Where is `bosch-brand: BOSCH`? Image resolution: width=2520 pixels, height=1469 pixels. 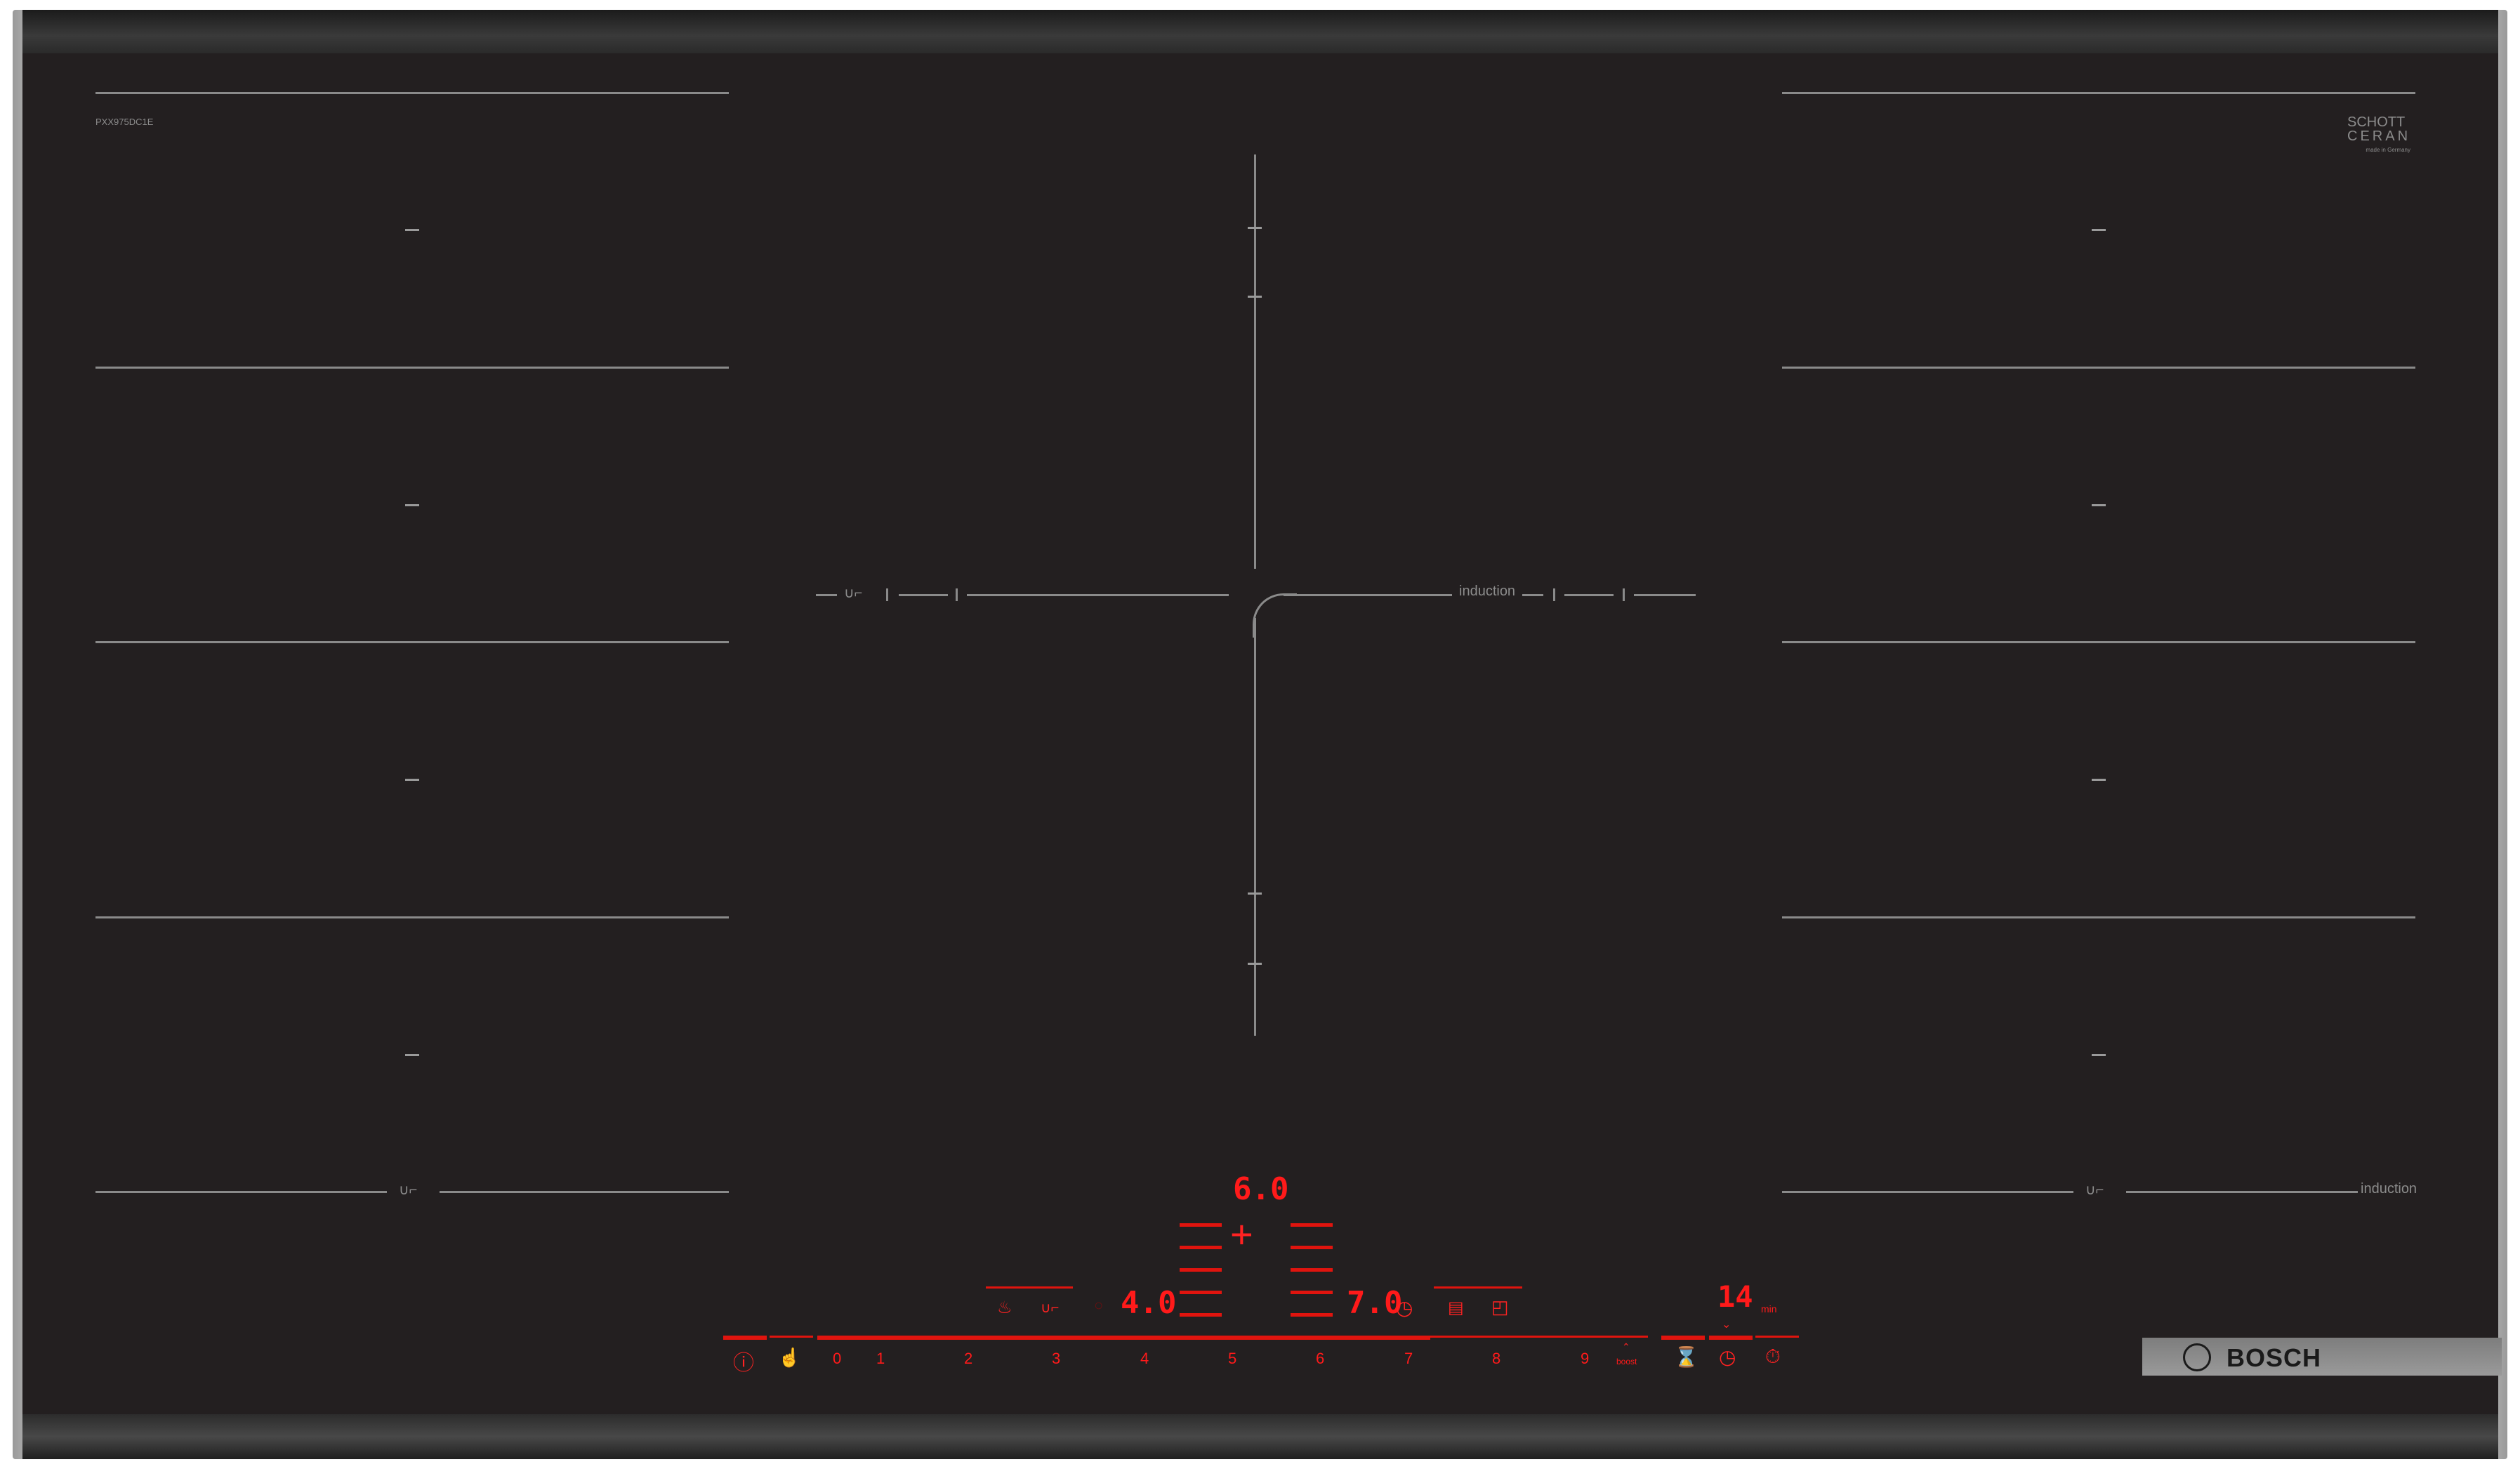 bosch-brand: BOSCH is located at coordinates (2275, 1357).